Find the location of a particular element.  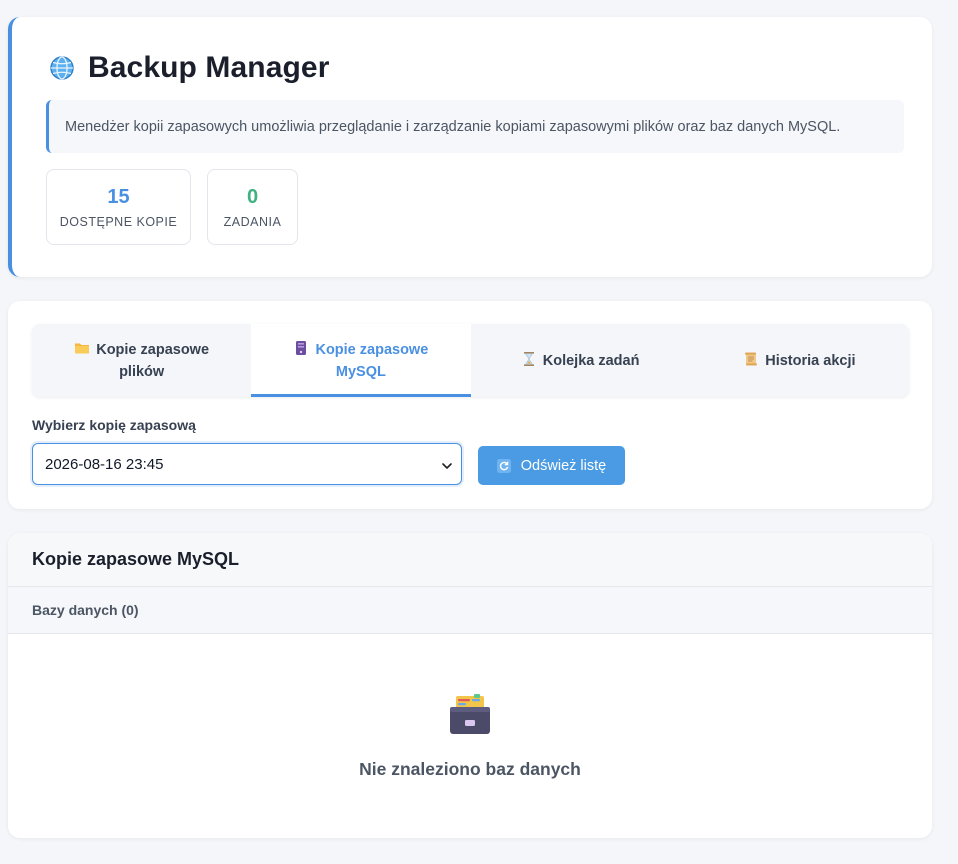

title-row: Backup Manager is located at coordinates (188, 68).